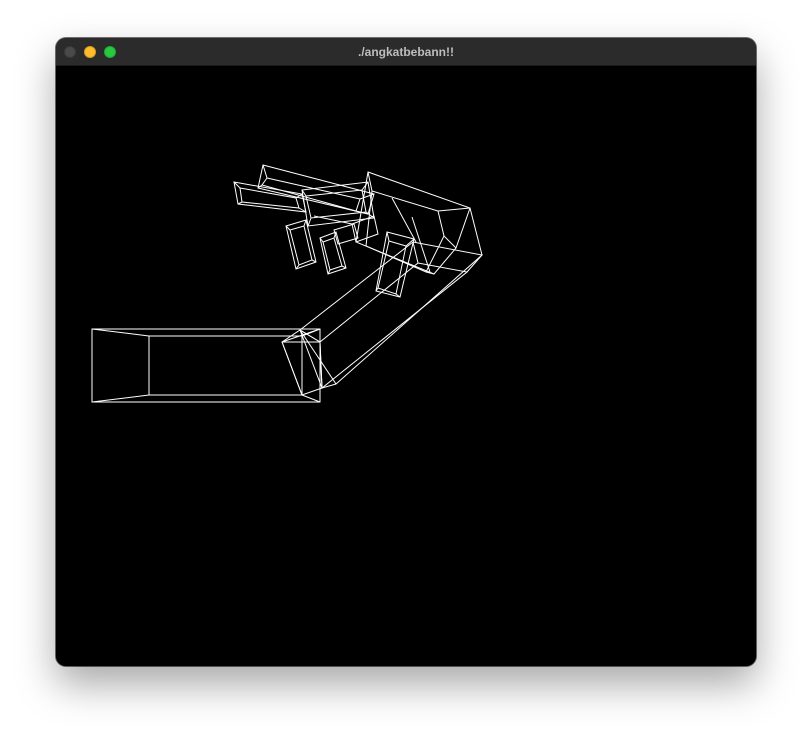  Describe the element at coordinates (391, 315) in the screenshot. I see `forearm-wireframe` at that location.